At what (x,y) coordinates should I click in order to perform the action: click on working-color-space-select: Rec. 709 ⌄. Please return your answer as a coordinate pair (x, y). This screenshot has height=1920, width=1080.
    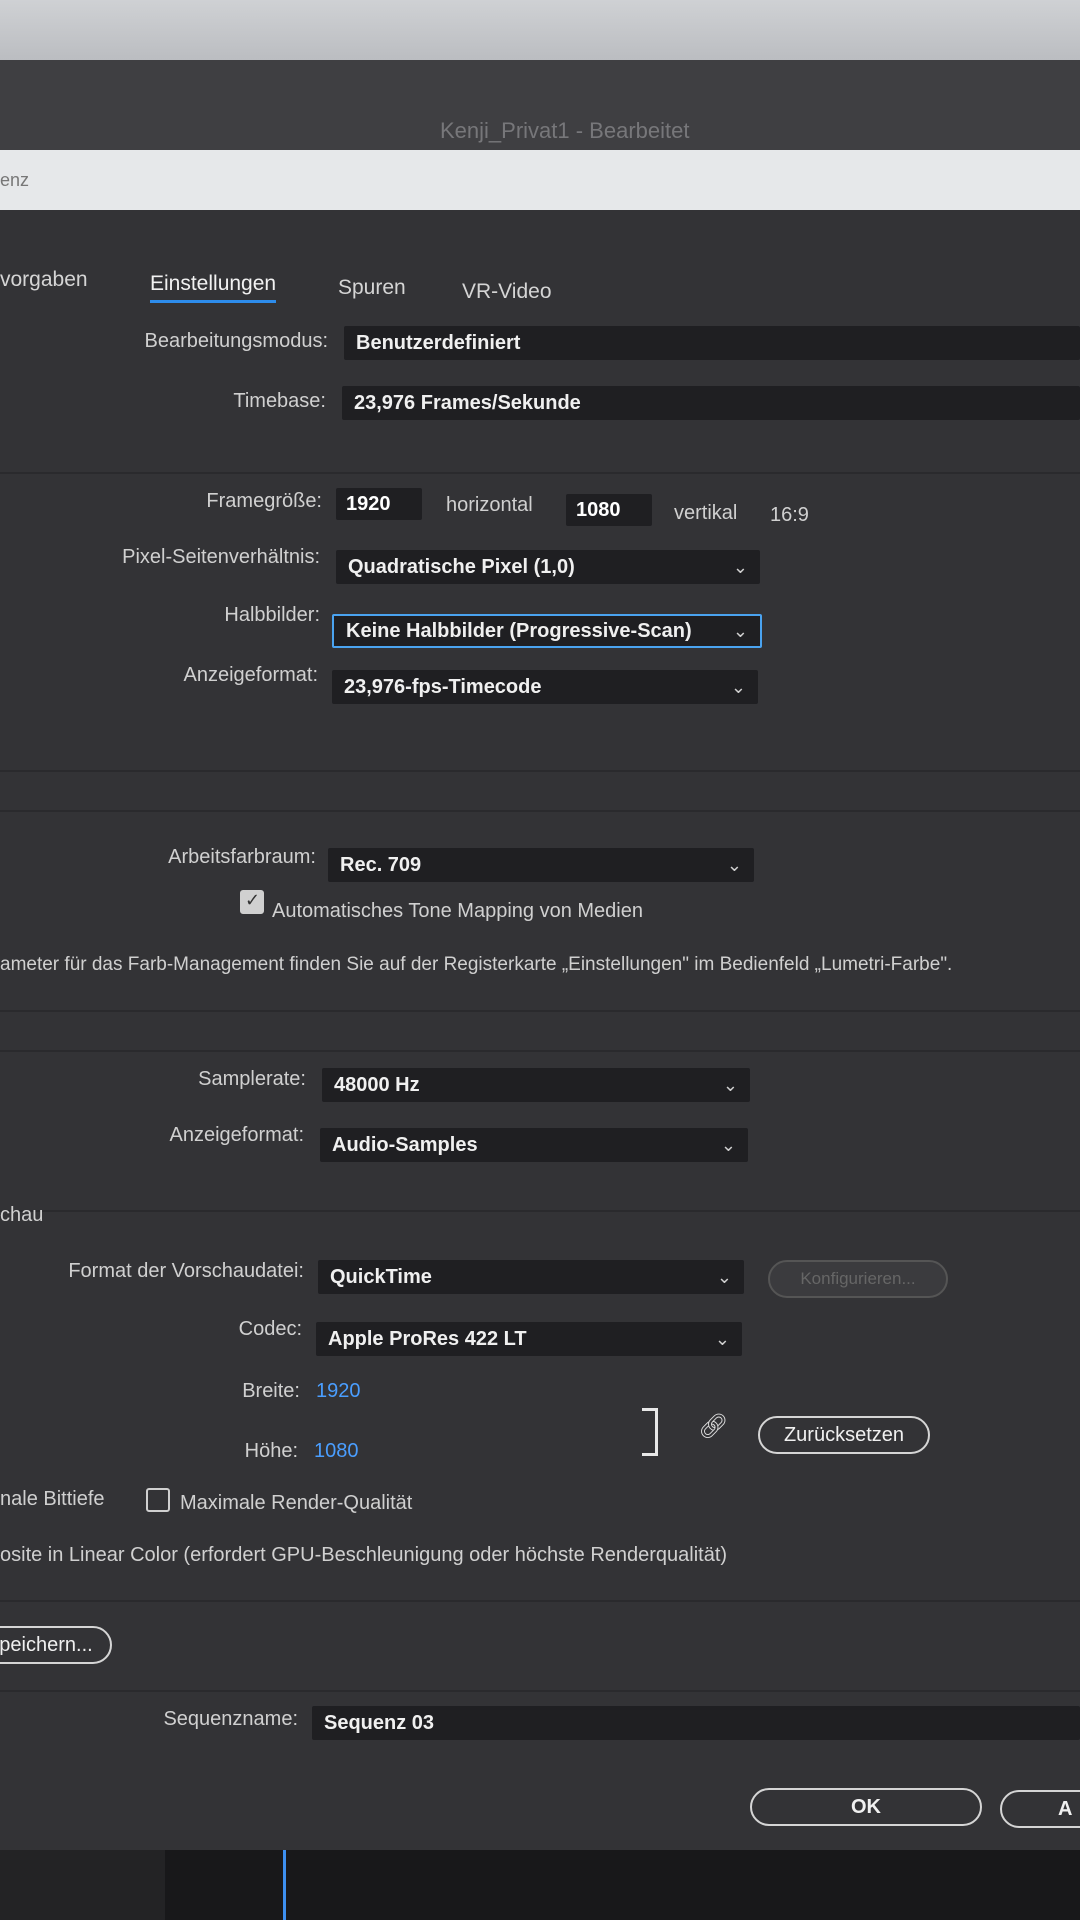
    Looking at the image, I should click on (541, 865).